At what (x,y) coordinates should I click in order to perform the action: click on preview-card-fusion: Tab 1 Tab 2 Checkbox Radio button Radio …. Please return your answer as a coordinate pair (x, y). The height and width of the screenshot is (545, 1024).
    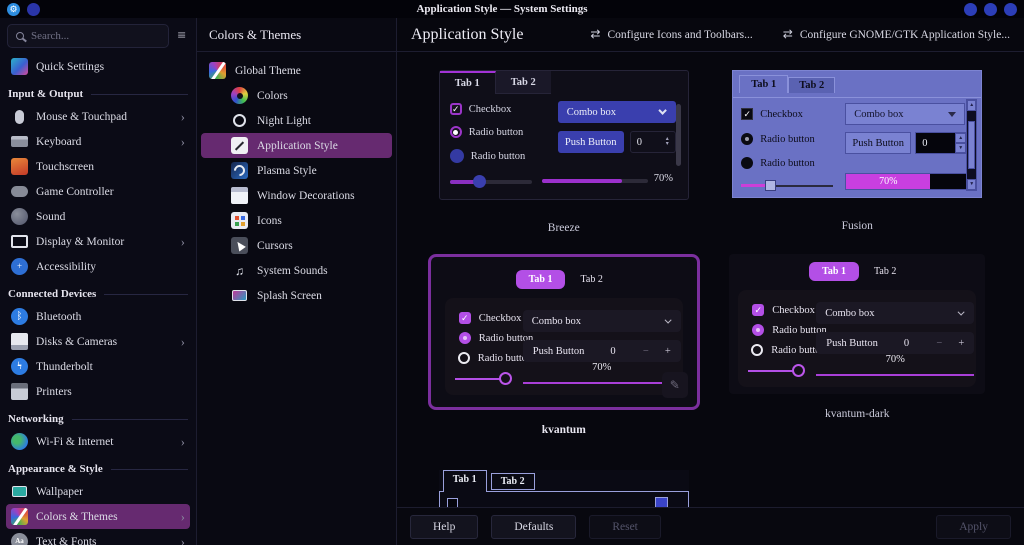
    Looking at the image, I should click on (857, 134).